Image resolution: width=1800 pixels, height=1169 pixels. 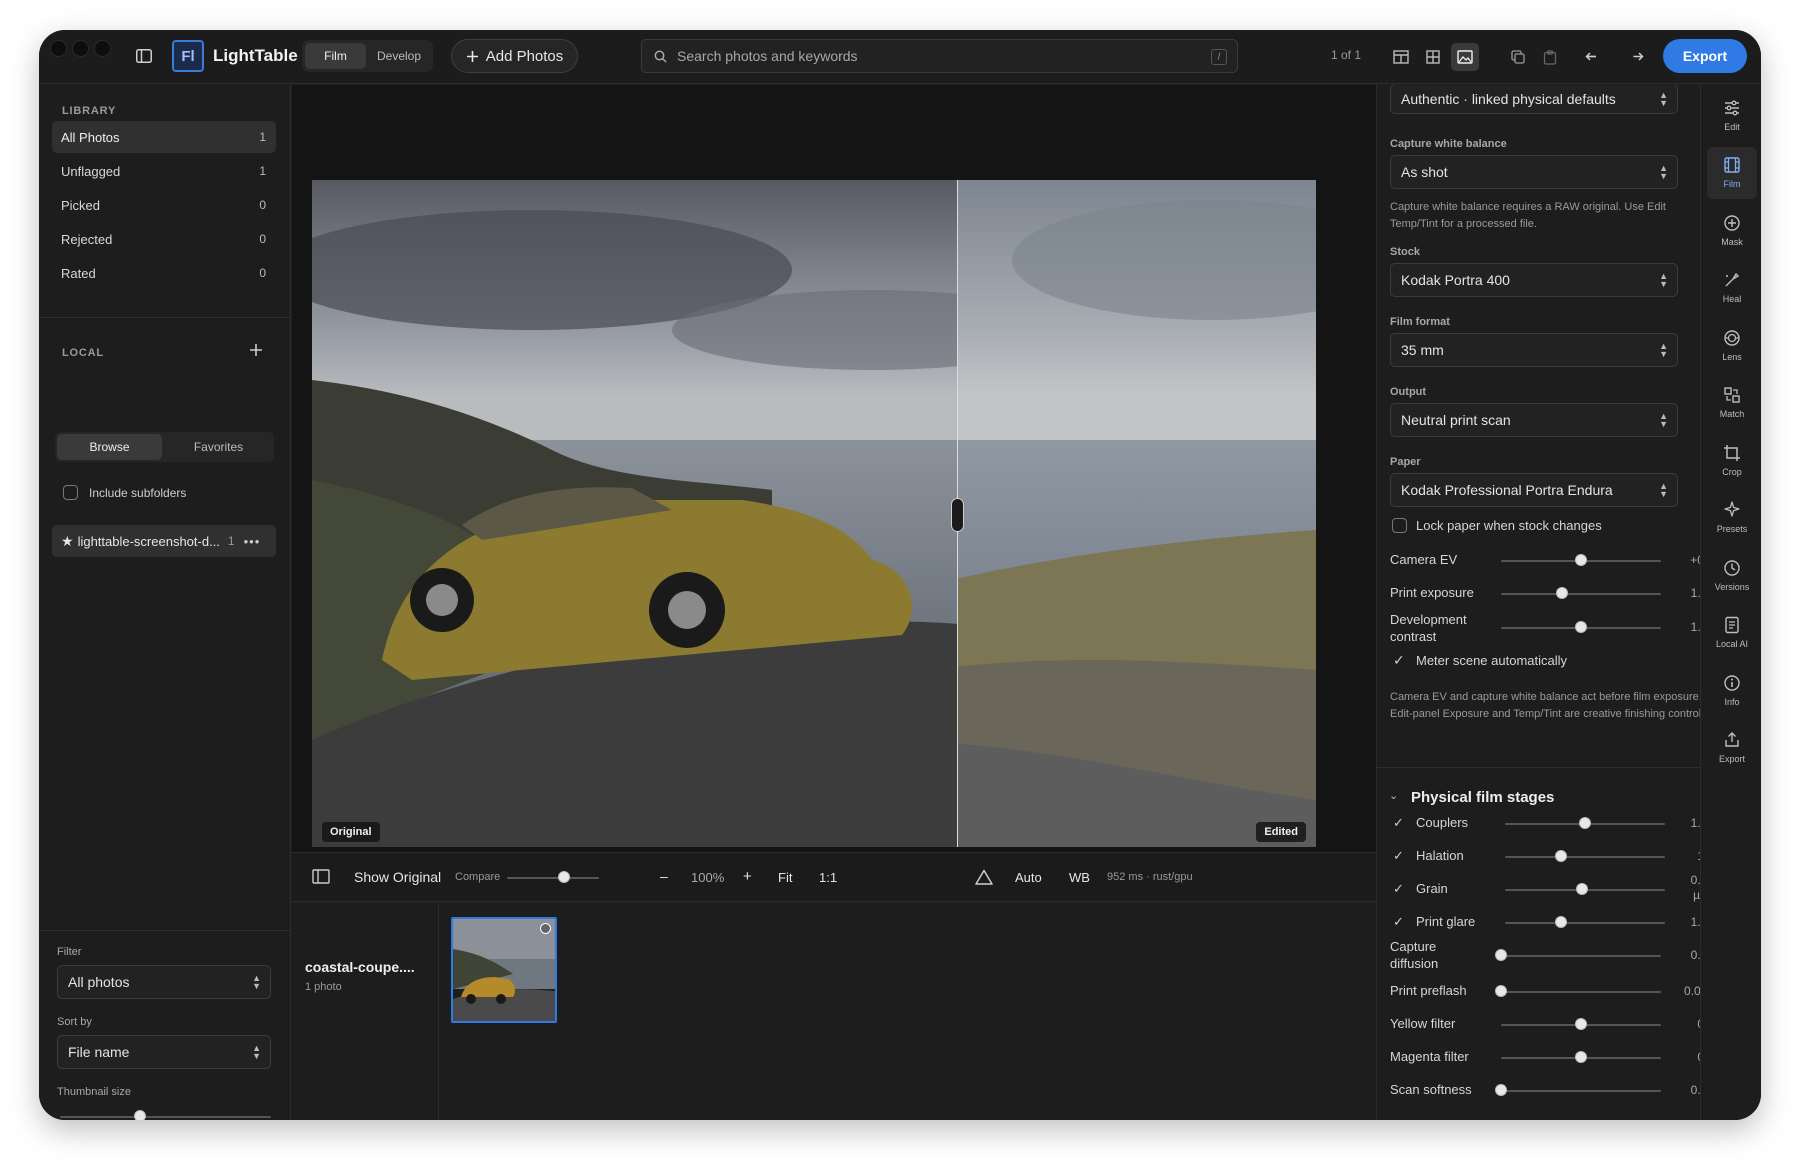 What do you see at coordinates (351, 832) in the screenshot?
I see `original-tag: Original` at bounding box center [351, 832].